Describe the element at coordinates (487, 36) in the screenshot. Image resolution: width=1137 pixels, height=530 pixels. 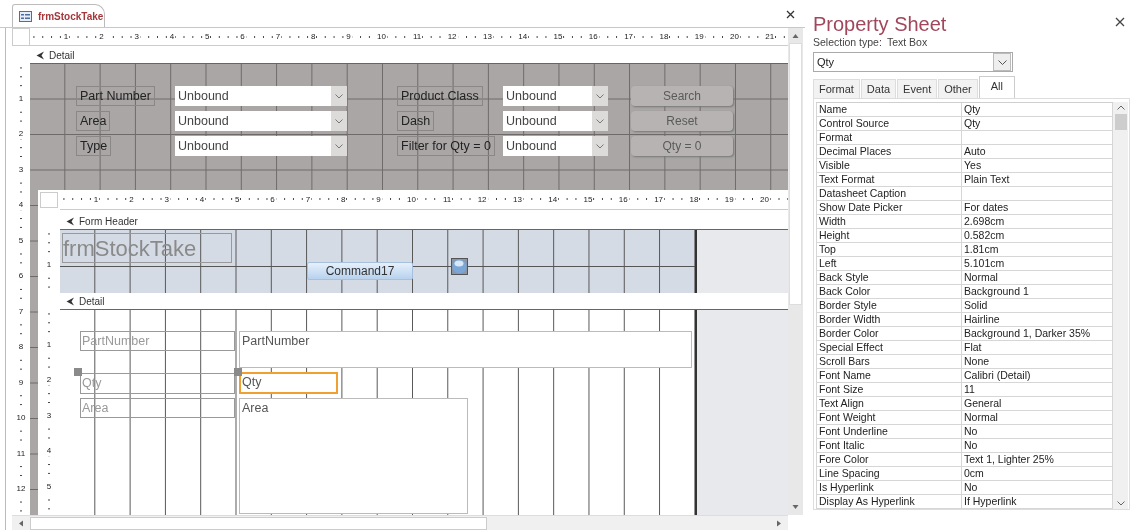
I see `ruler-number: 13` at that location.